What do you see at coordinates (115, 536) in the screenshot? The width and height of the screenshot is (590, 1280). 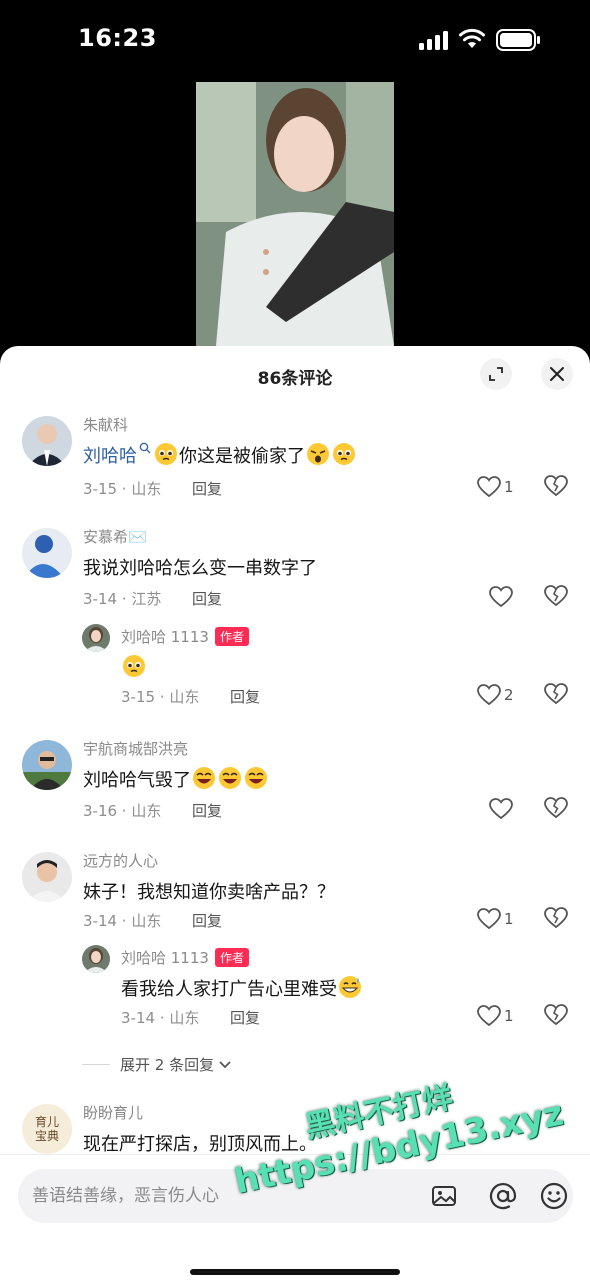 I see `username: 安慕希✉️` at bounding box center [115, 536].